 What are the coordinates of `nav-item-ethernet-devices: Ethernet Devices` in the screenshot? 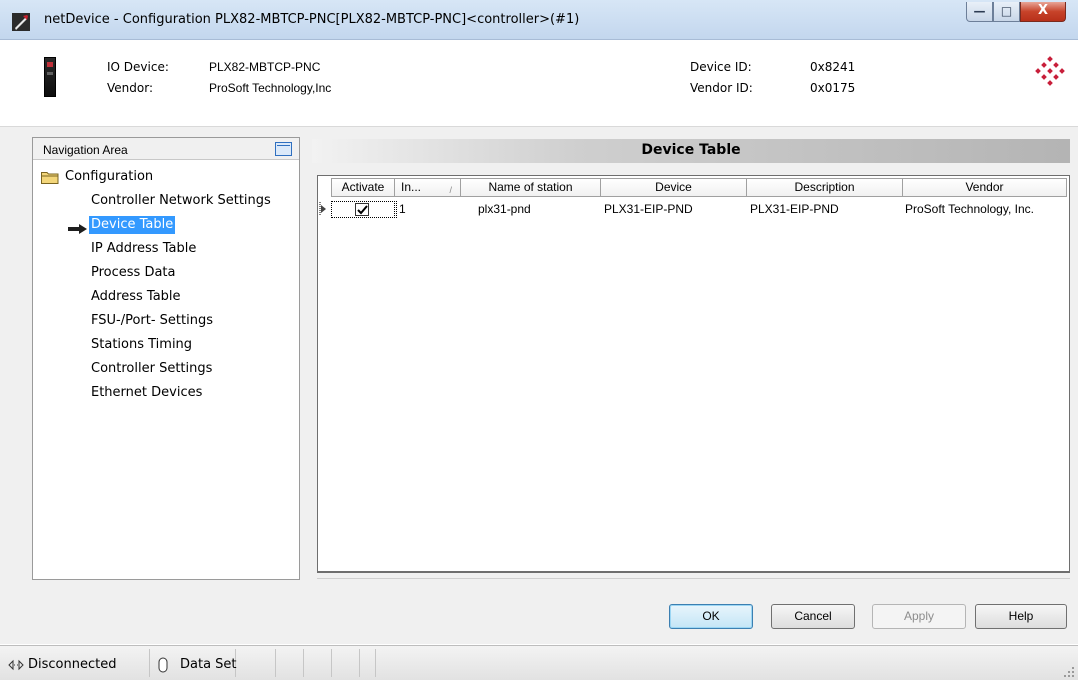 It's located at (146, 393).